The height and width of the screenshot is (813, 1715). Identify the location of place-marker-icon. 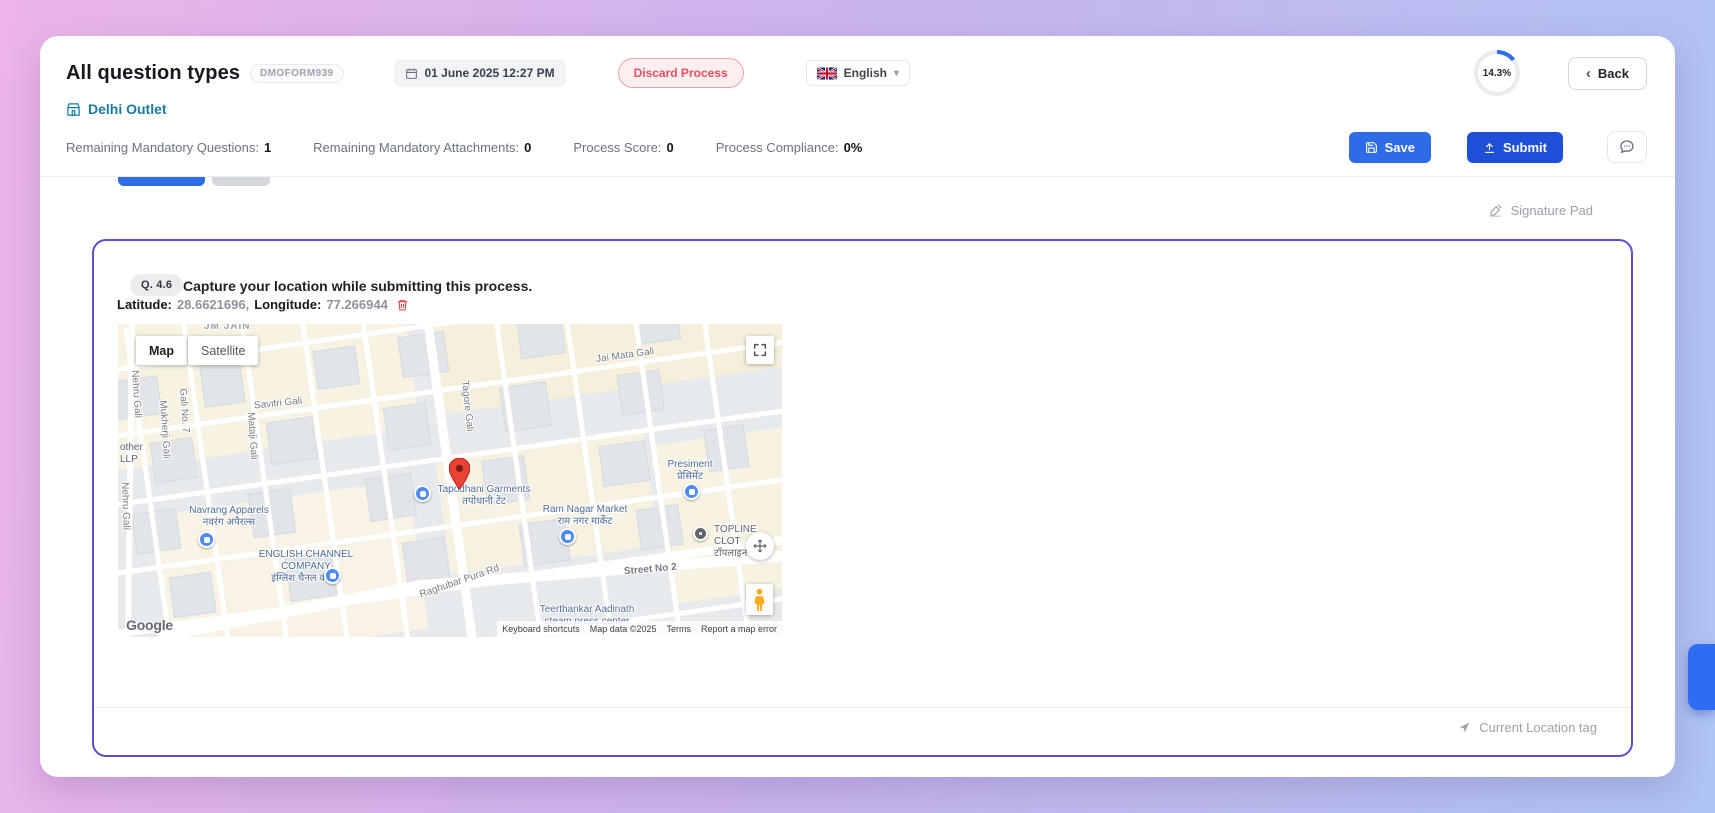
(700, 533).